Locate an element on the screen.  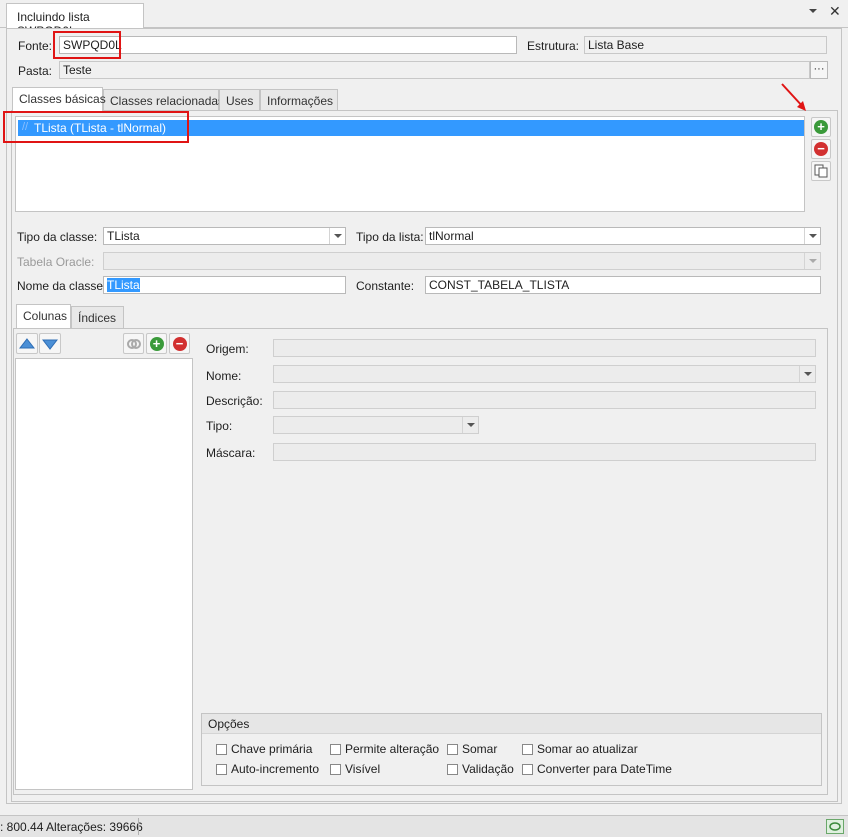
move-down-button is located at coordinates (50, 343).